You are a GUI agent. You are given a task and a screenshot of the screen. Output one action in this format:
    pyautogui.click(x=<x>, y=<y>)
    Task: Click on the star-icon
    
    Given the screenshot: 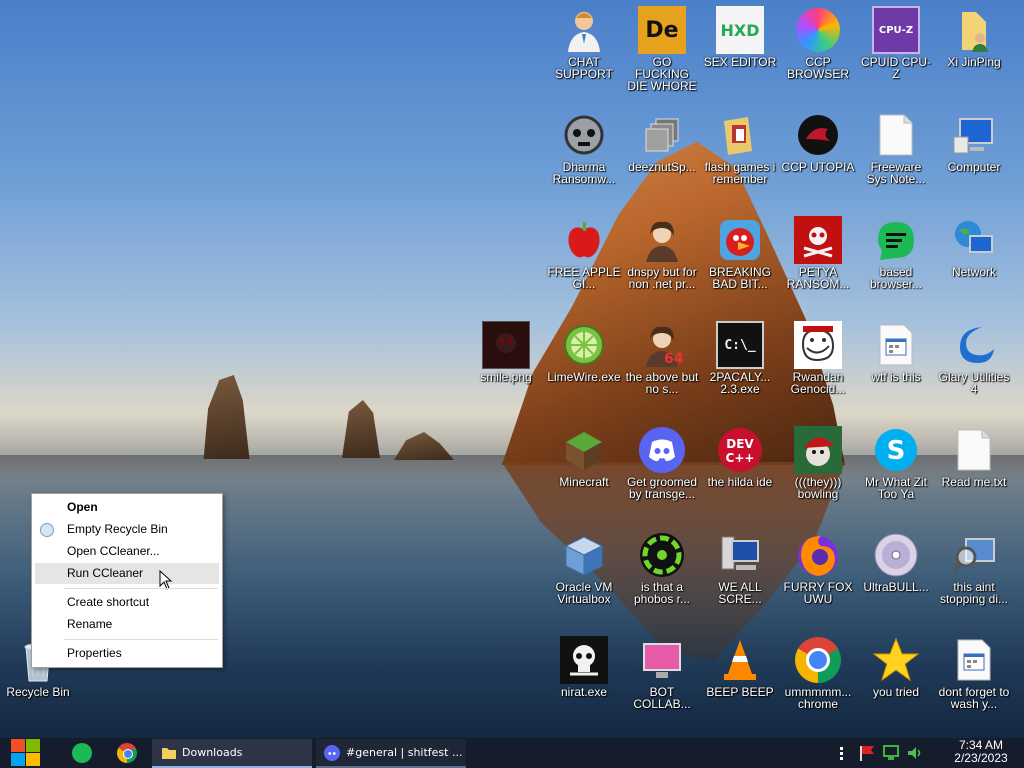 What is the action you would take?
    pyautogui.click(x=896, y=660)
    